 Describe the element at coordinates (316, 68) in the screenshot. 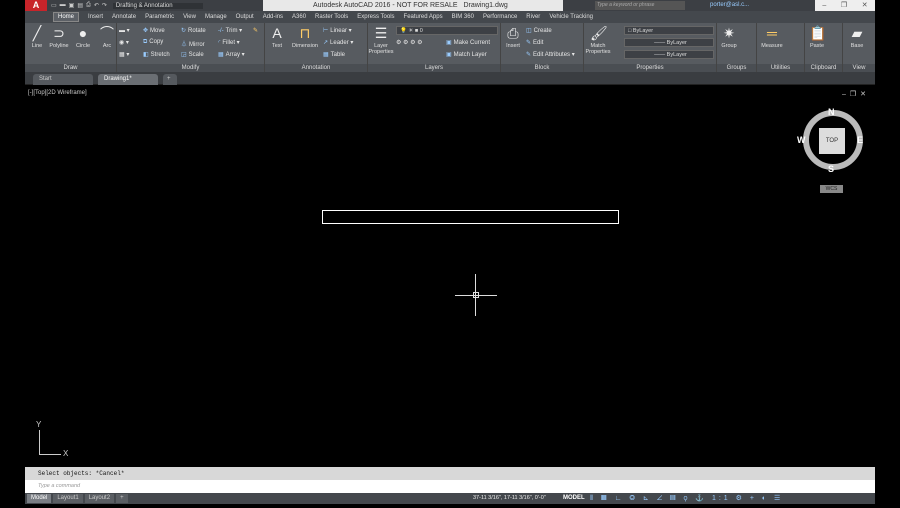

I see `annotation-panel-title: Annotation` at that location.